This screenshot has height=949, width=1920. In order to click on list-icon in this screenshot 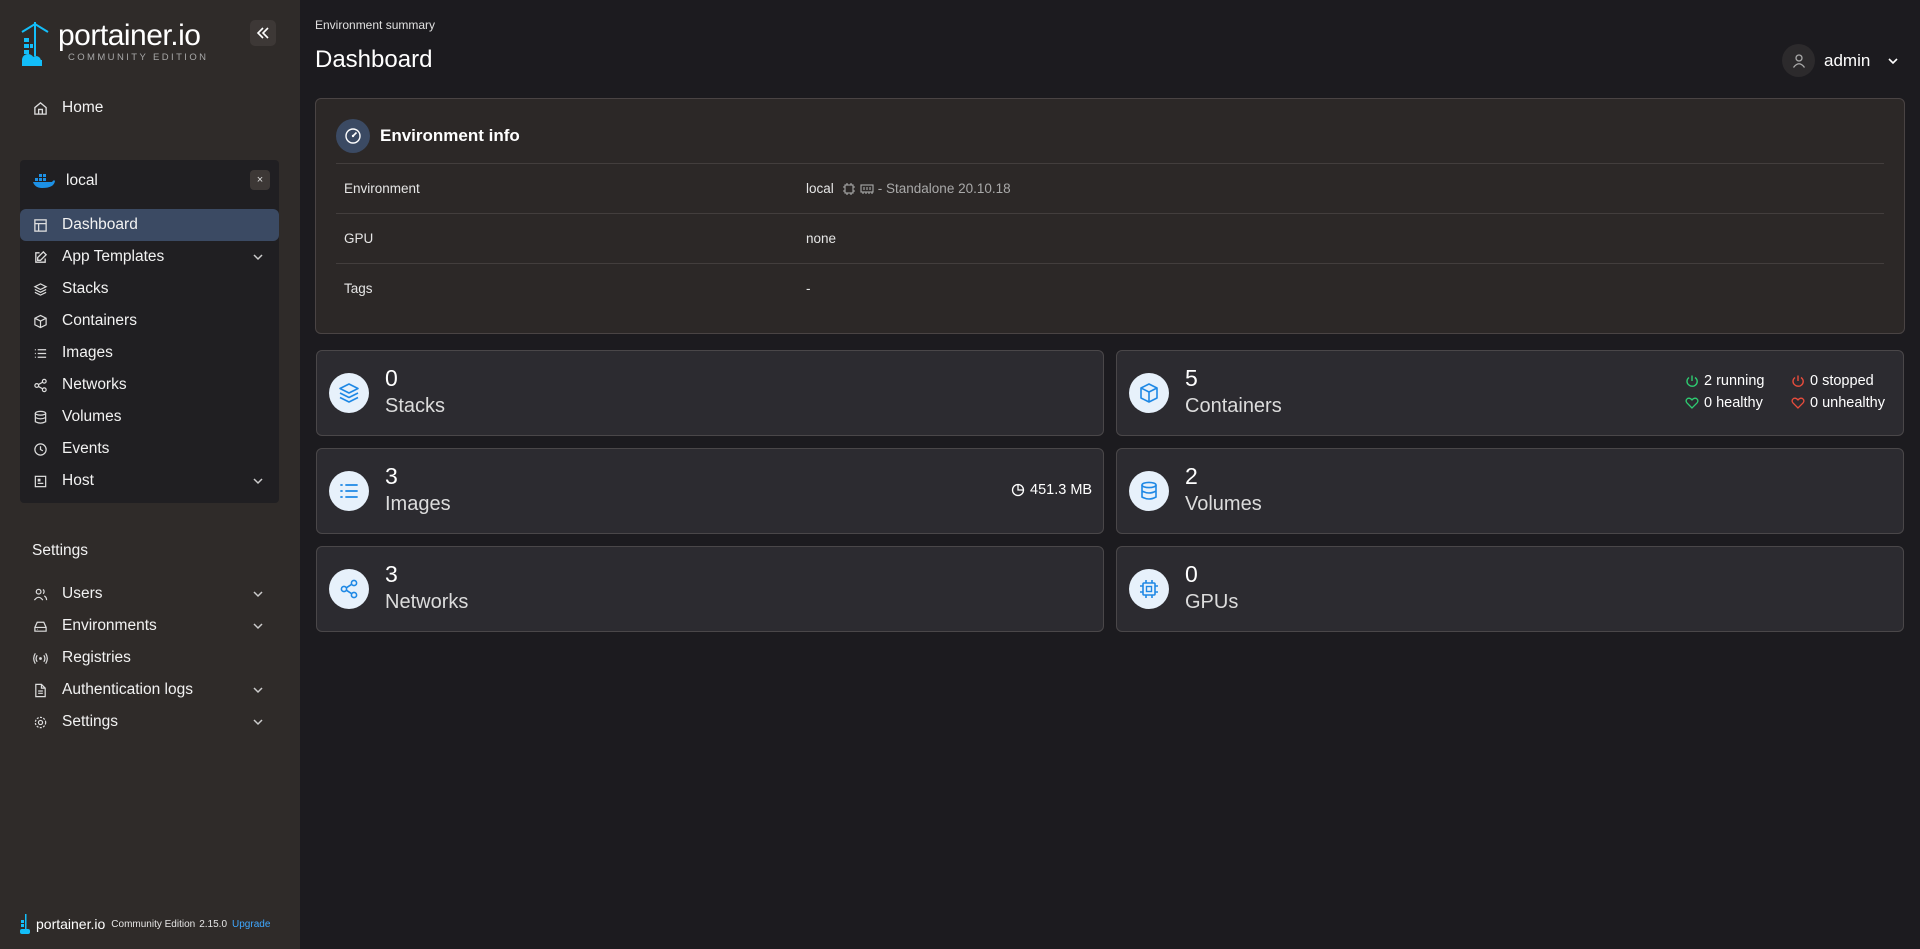, I will do `click(40, 353)`.